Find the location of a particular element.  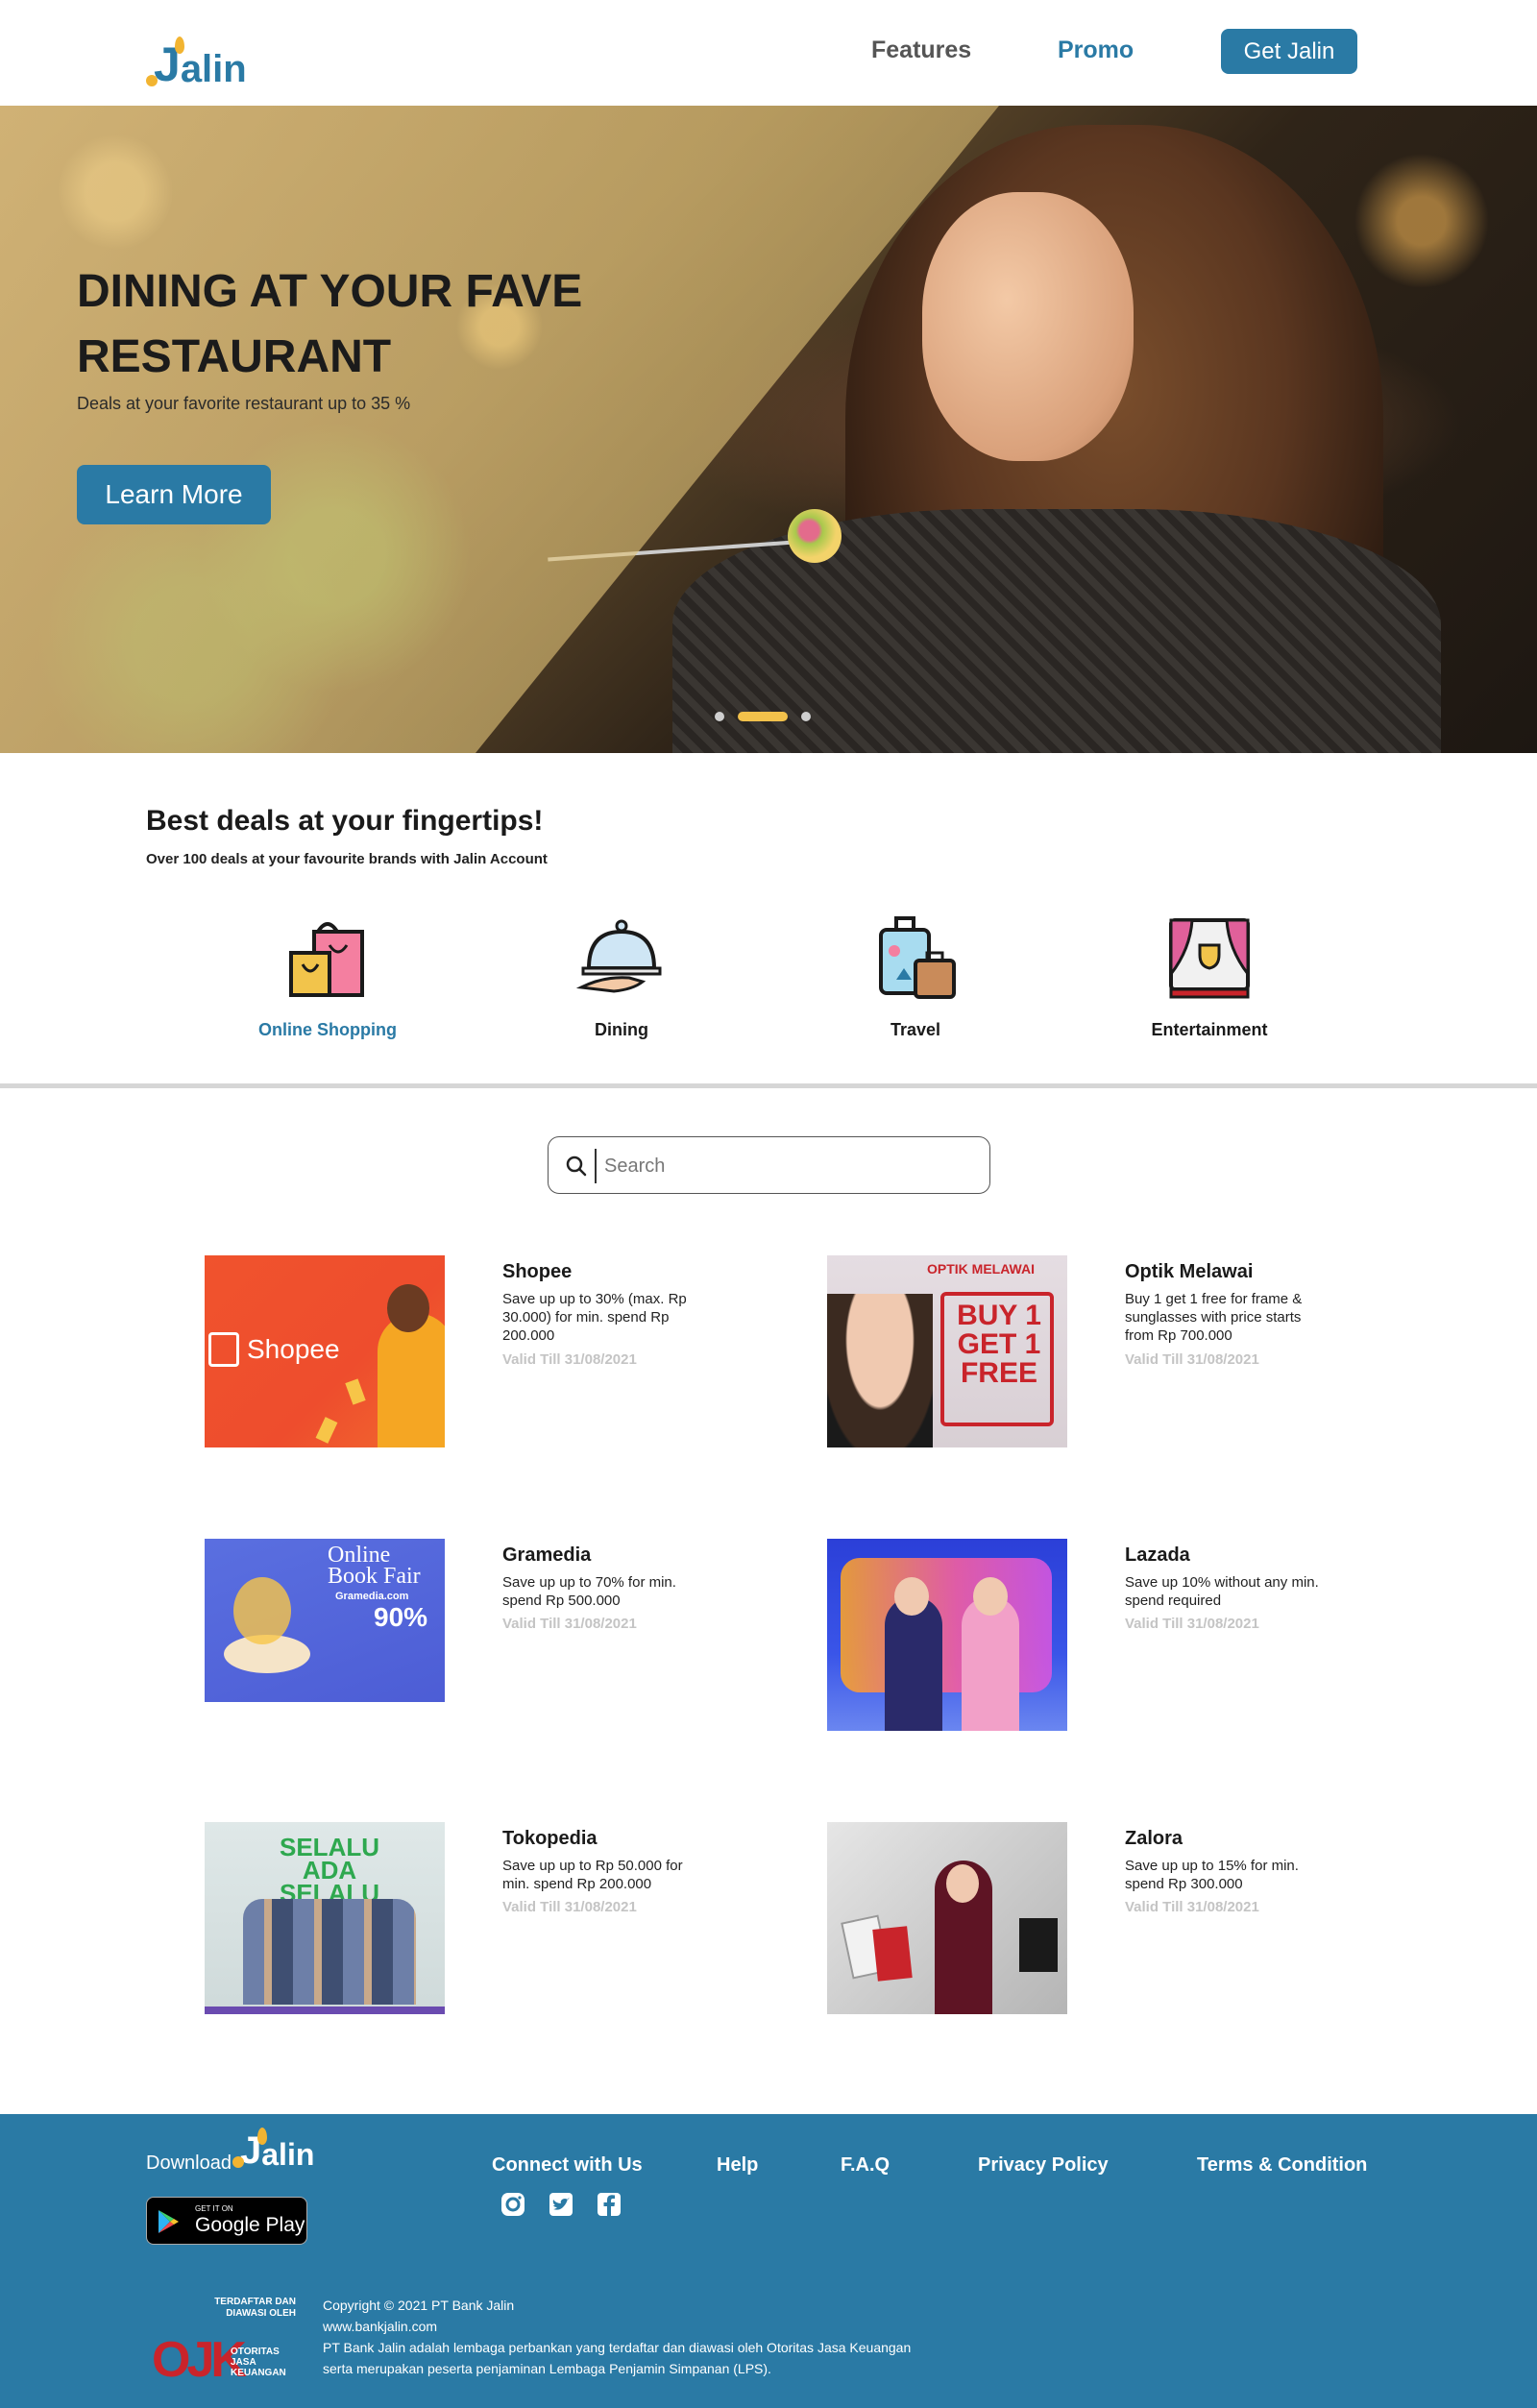

carousel-indicator is located at coordinates (763, 716).